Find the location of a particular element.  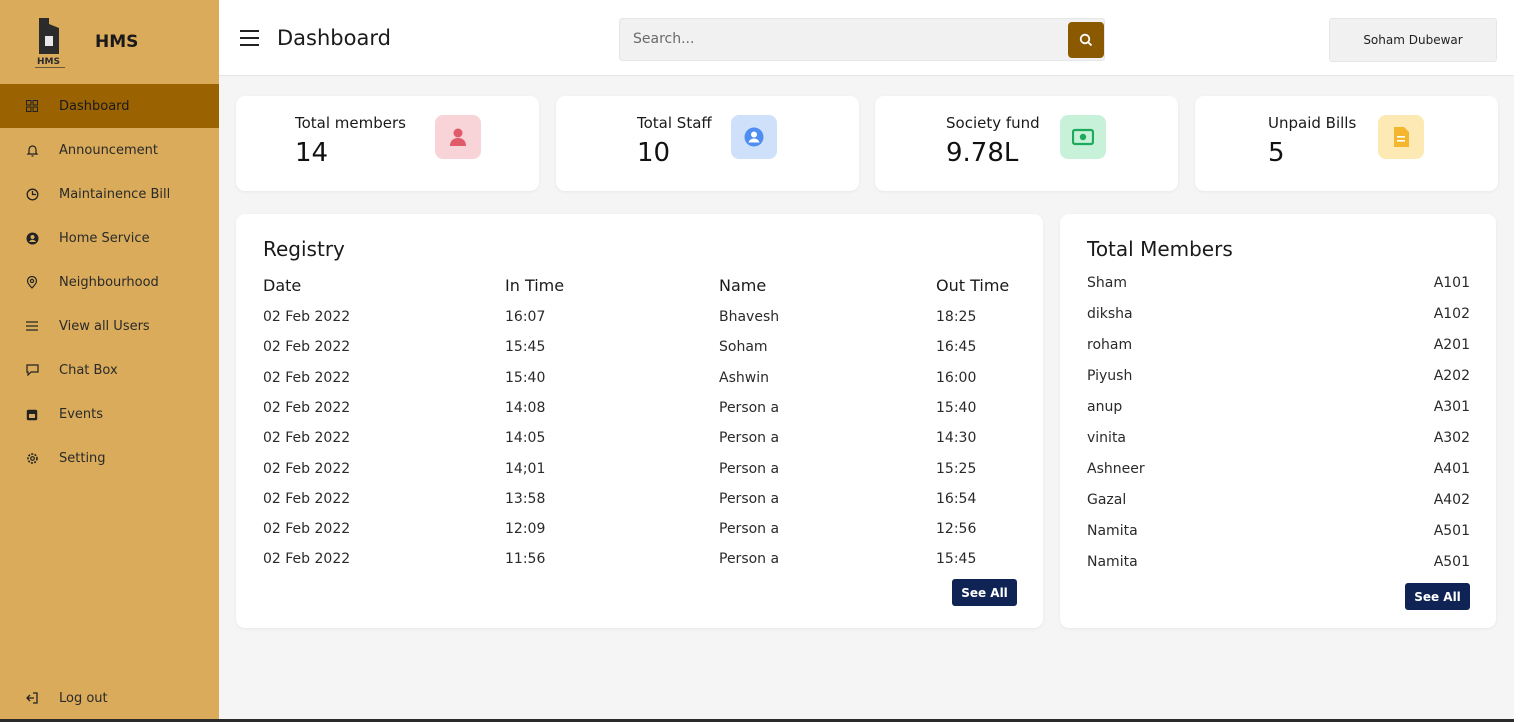

column-header-out-time: Out Time is located at coordinates (973, 285).